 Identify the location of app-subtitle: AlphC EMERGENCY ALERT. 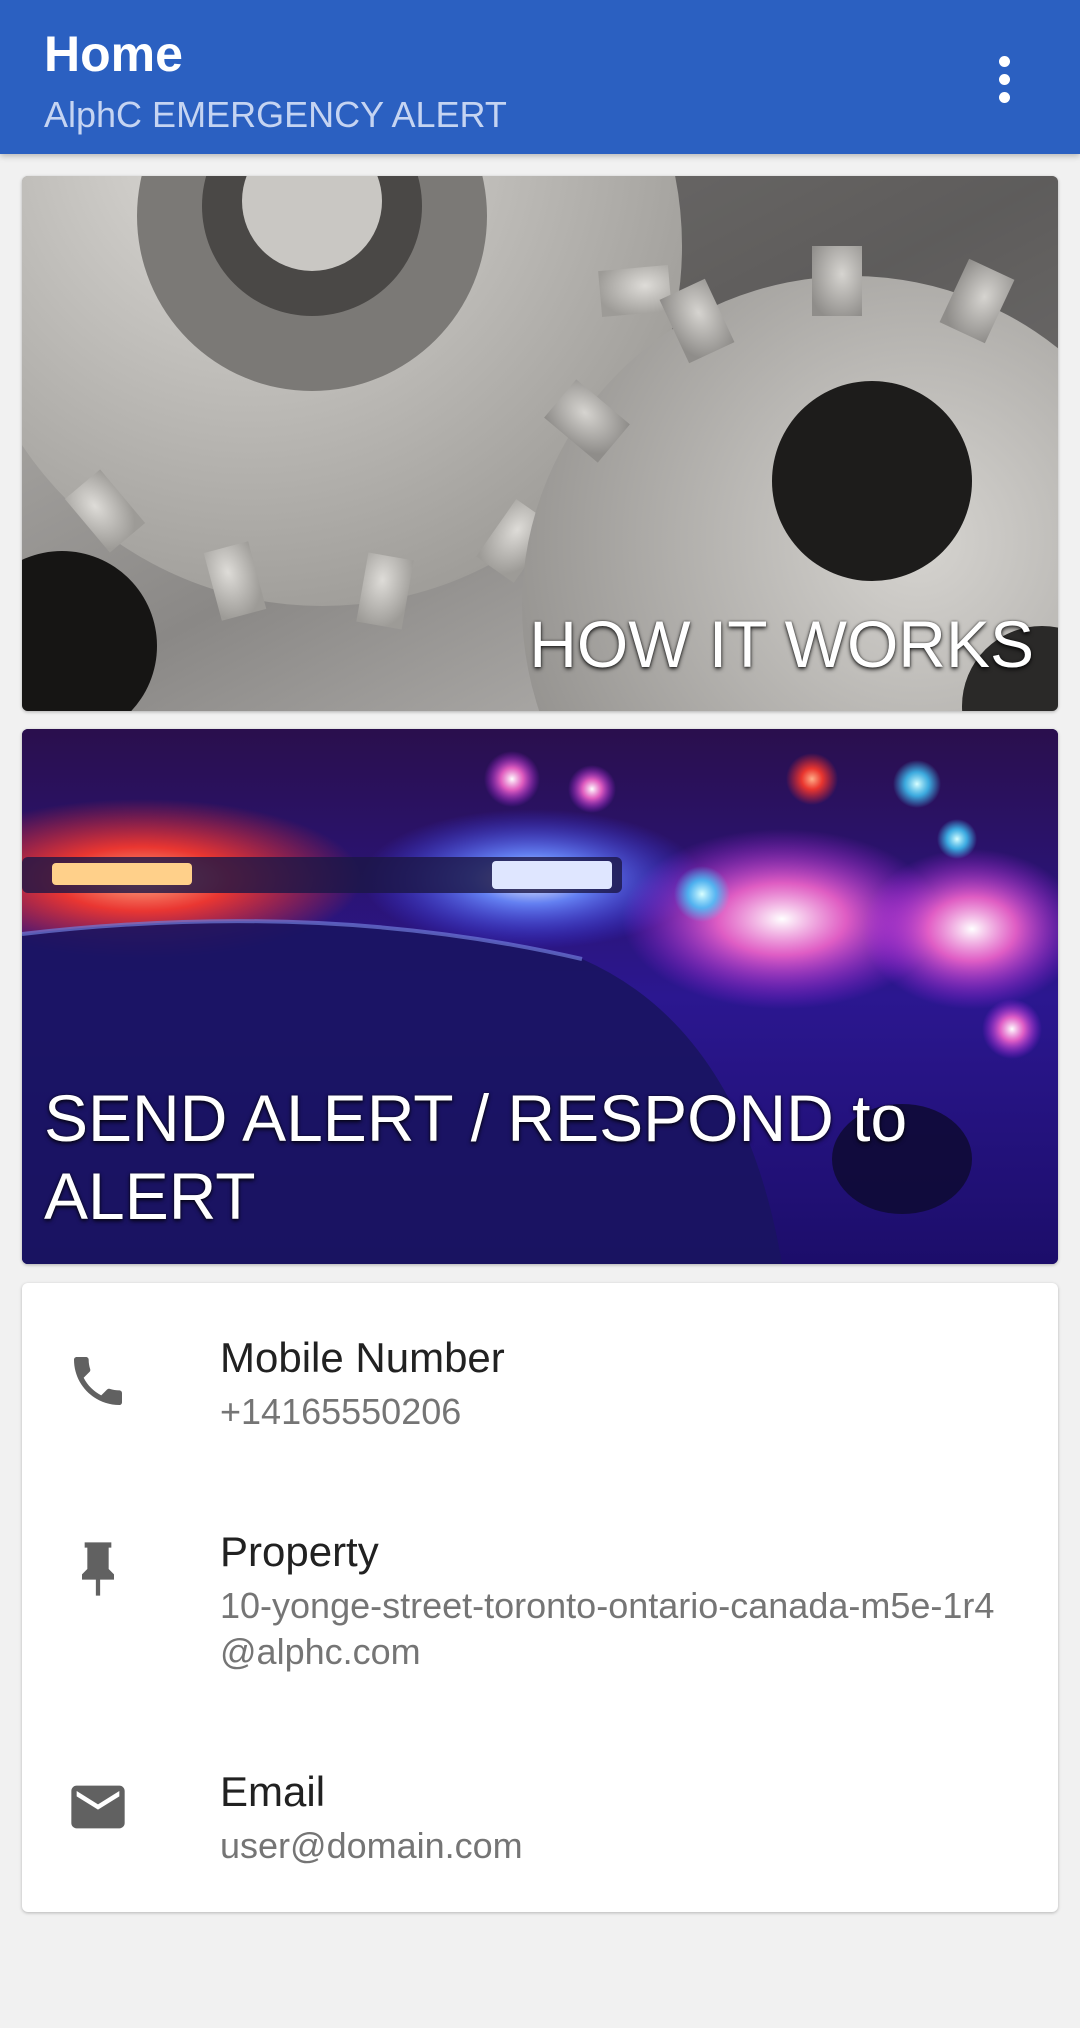
(275, 114).